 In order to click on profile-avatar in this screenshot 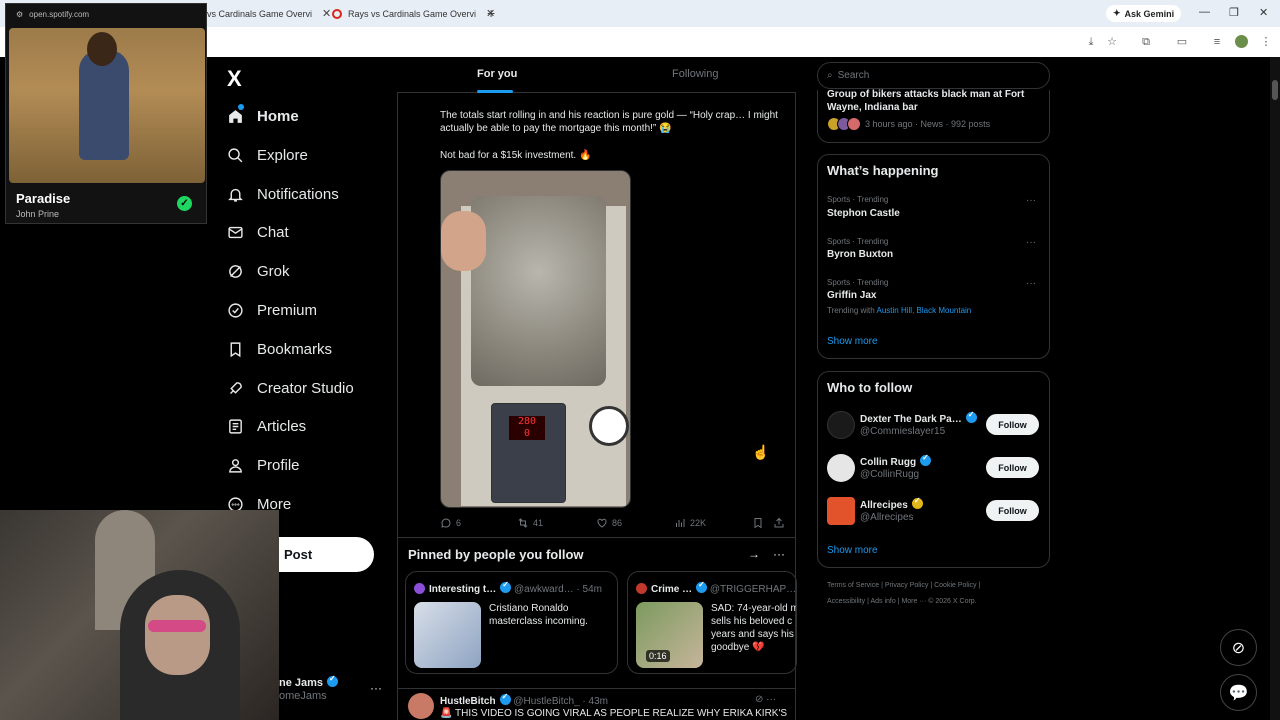, I will do `click(1241, 41)`.